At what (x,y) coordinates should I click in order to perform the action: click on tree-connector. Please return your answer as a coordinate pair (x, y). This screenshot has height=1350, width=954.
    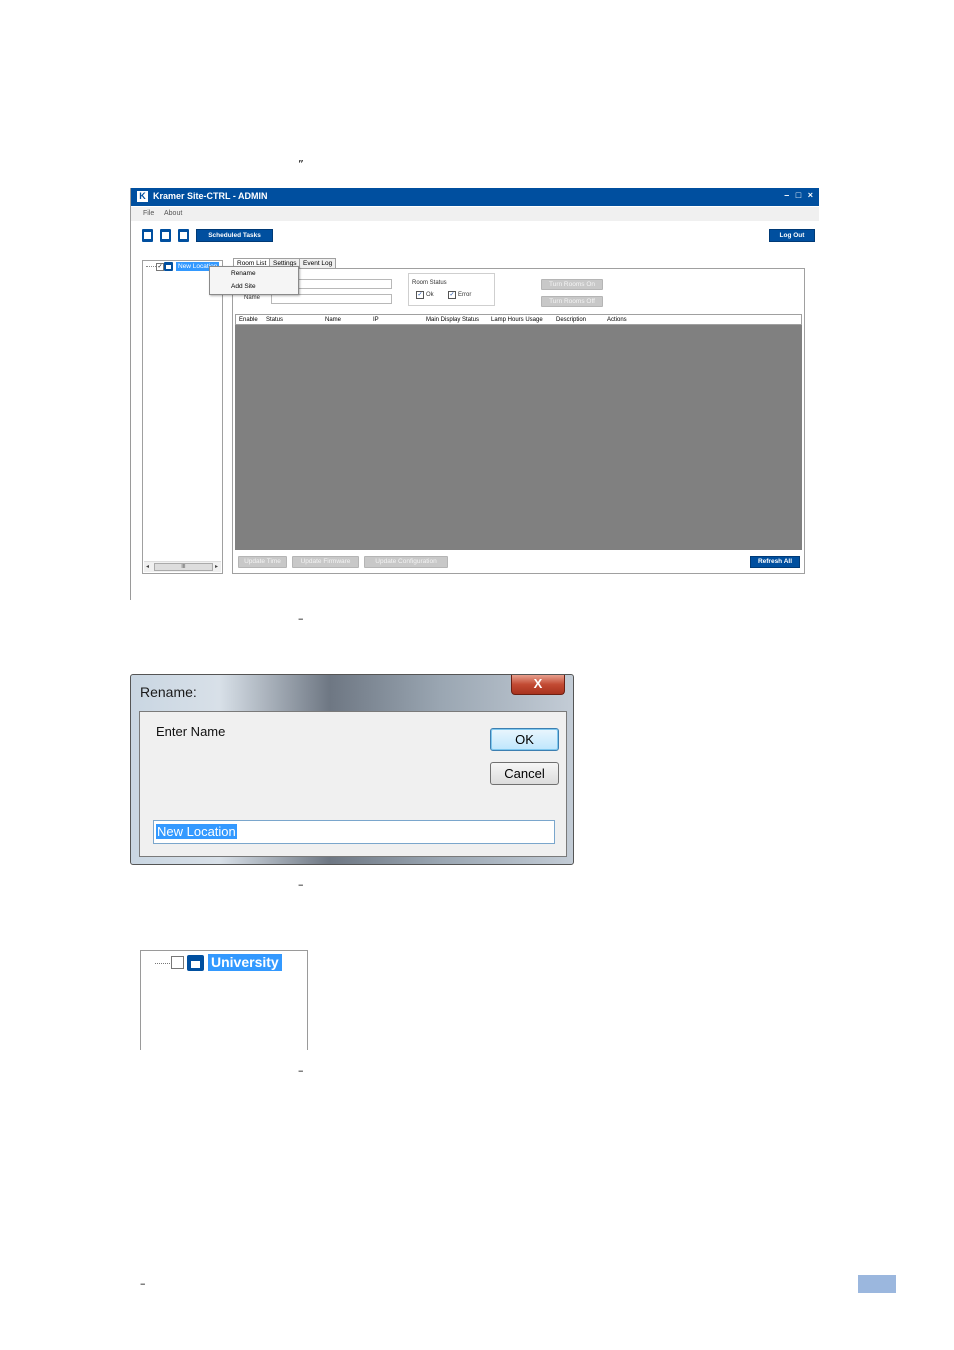
    Looking at the image, I should click on (151, 266).